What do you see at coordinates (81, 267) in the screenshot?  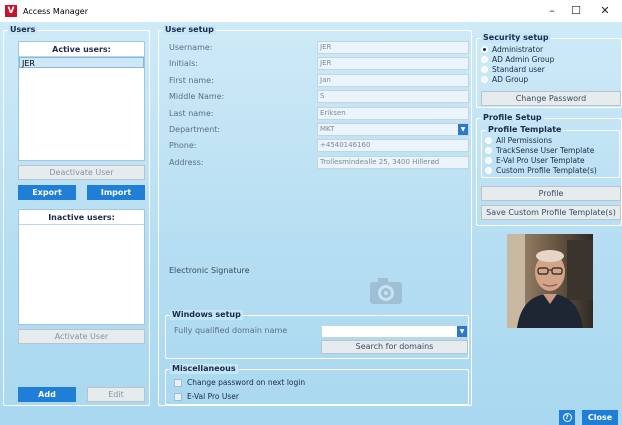 I see `inactive-users-panel: Inactive users:` at bounding box center [81, 267].